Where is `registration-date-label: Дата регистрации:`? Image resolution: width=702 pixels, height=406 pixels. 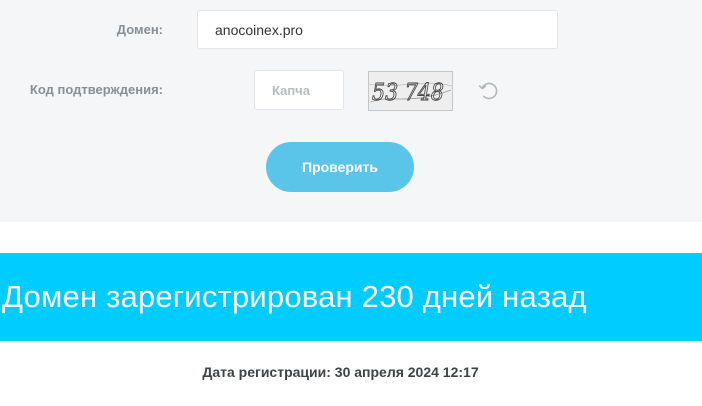 registration-date-label: Дата регистрации: is located at coordinates (266, 372).